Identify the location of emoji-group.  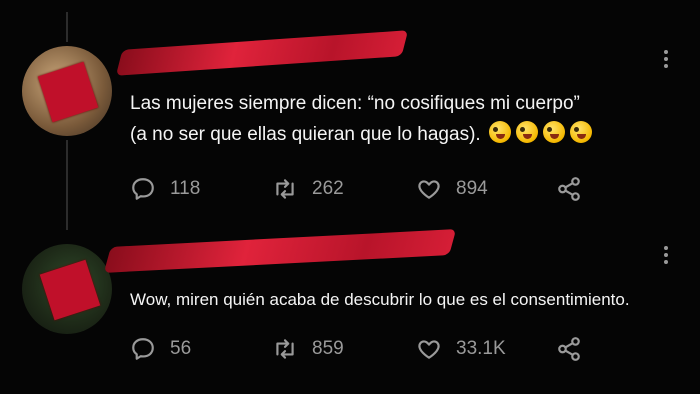
(542, 137).